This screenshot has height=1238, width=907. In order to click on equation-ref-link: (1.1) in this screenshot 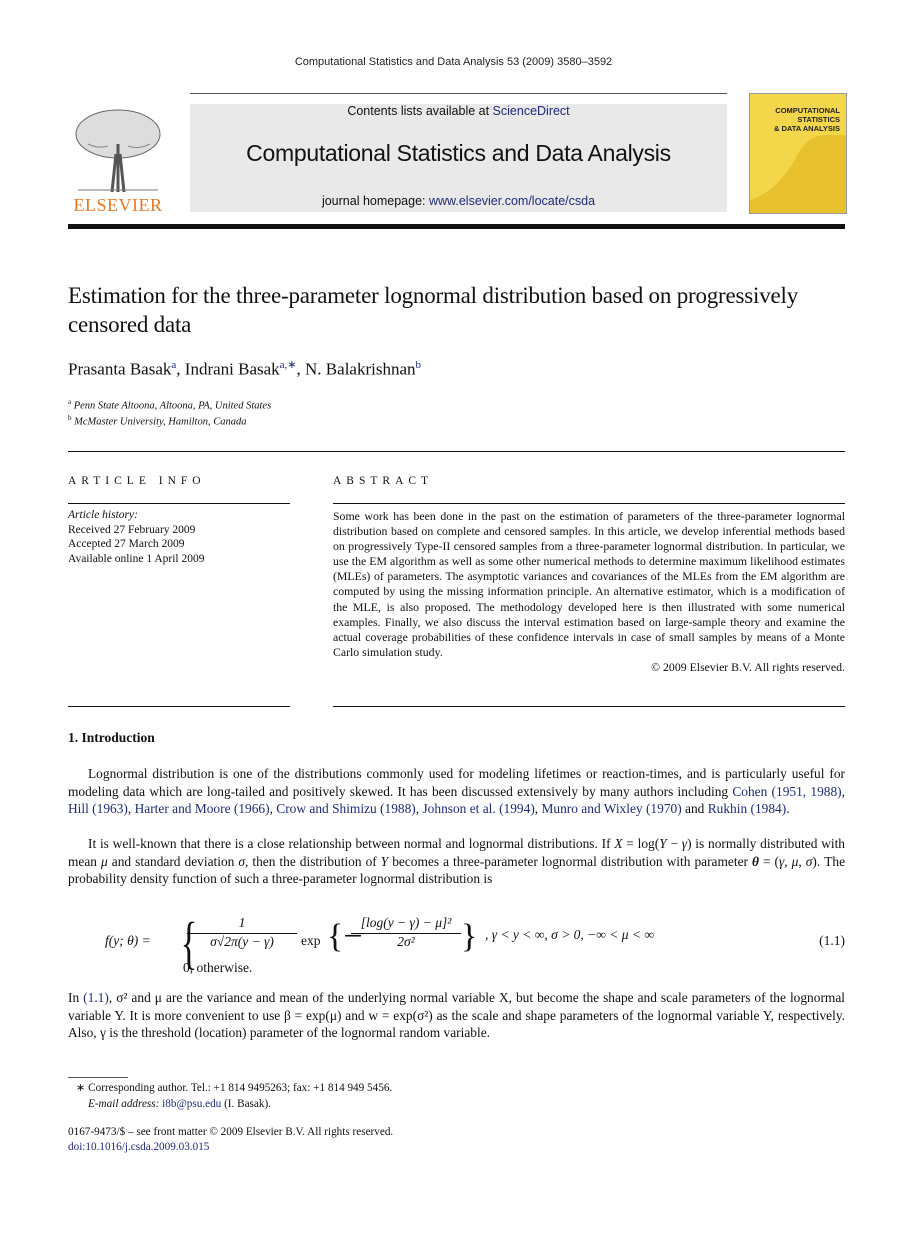, I will do `click(96, 997)`.